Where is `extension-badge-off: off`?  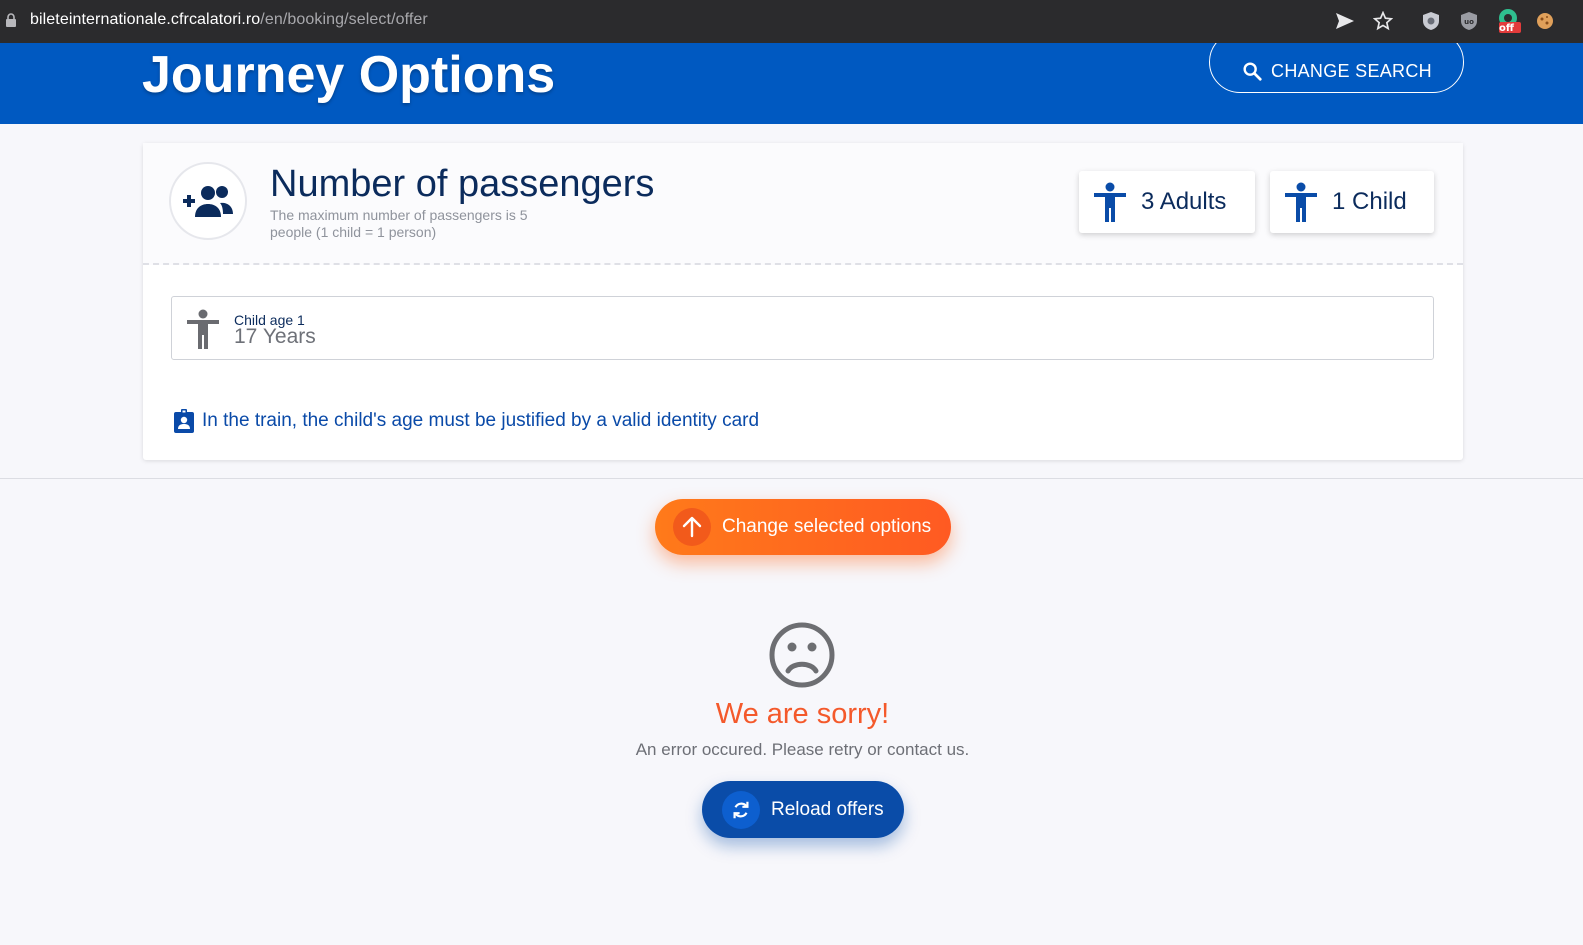
extension-badge-off: off is located at coordinates (1506, 28).